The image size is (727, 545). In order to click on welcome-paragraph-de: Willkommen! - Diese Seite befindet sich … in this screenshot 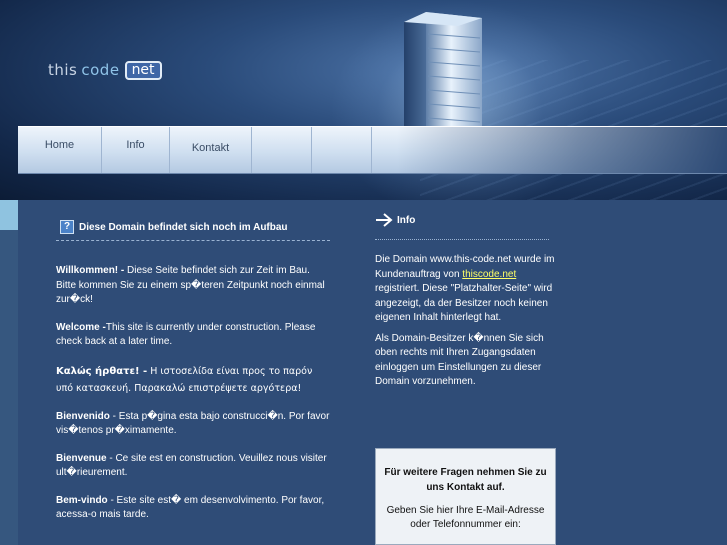, I will do `click(194, 286)`.